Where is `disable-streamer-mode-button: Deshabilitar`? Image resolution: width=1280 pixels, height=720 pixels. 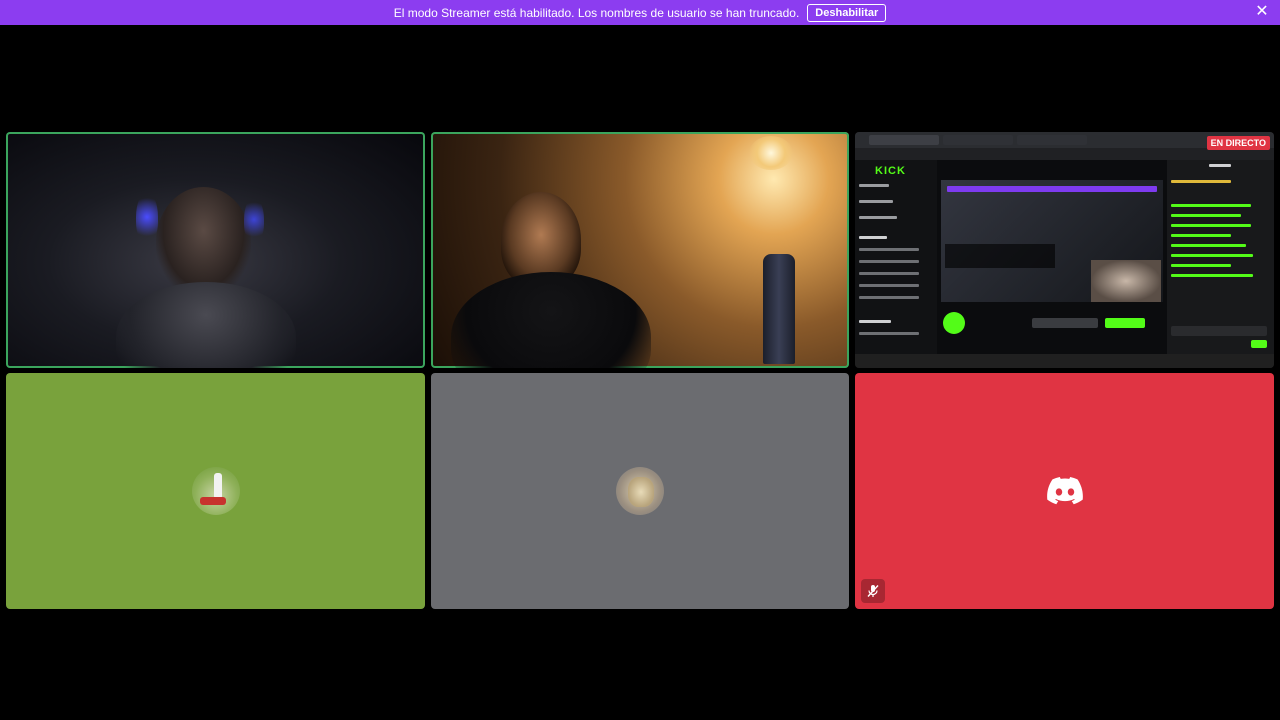 disable-streamer-mode-button: Deshabilitar is located at coordinates (847, 12).